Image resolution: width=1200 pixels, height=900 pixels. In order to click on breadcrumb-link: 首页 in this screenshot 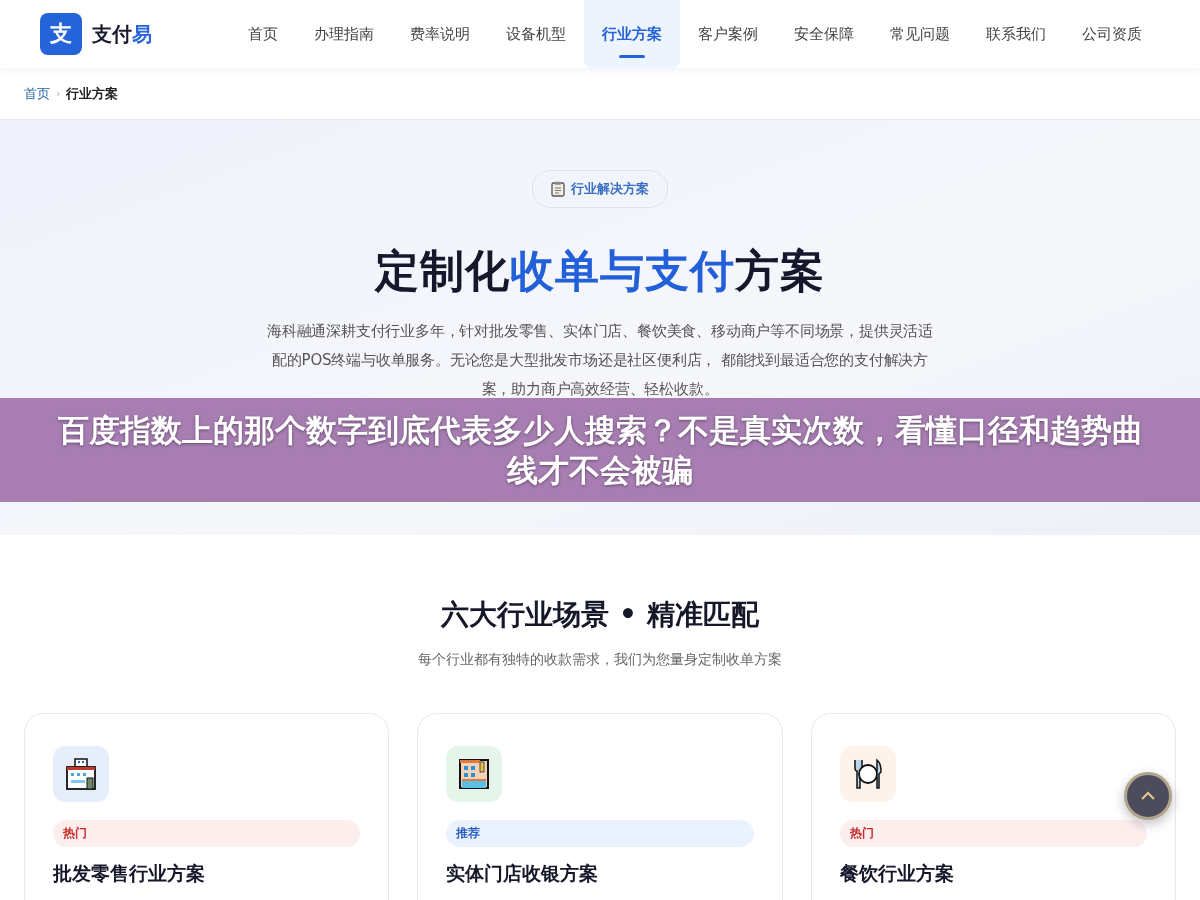, I will do `click(37, 93)`.